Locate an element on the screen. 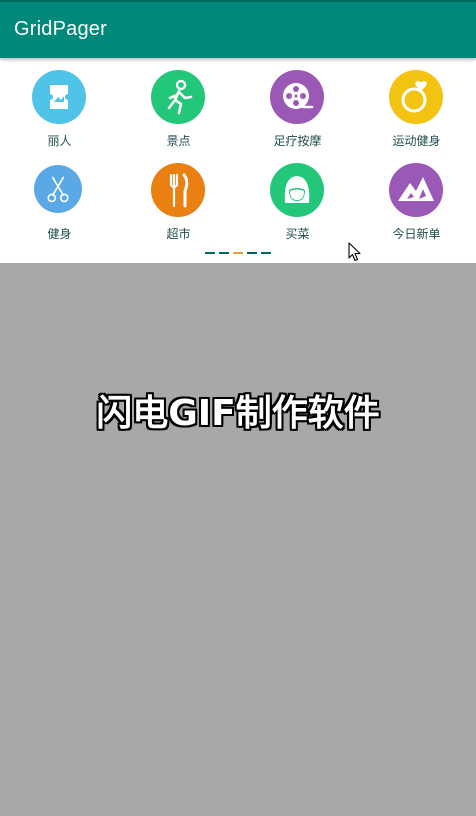 The width and height of the screenshot is (476, 816). watermark-text: 闪电GIF制作软件 is located at coordinates (238, 413).